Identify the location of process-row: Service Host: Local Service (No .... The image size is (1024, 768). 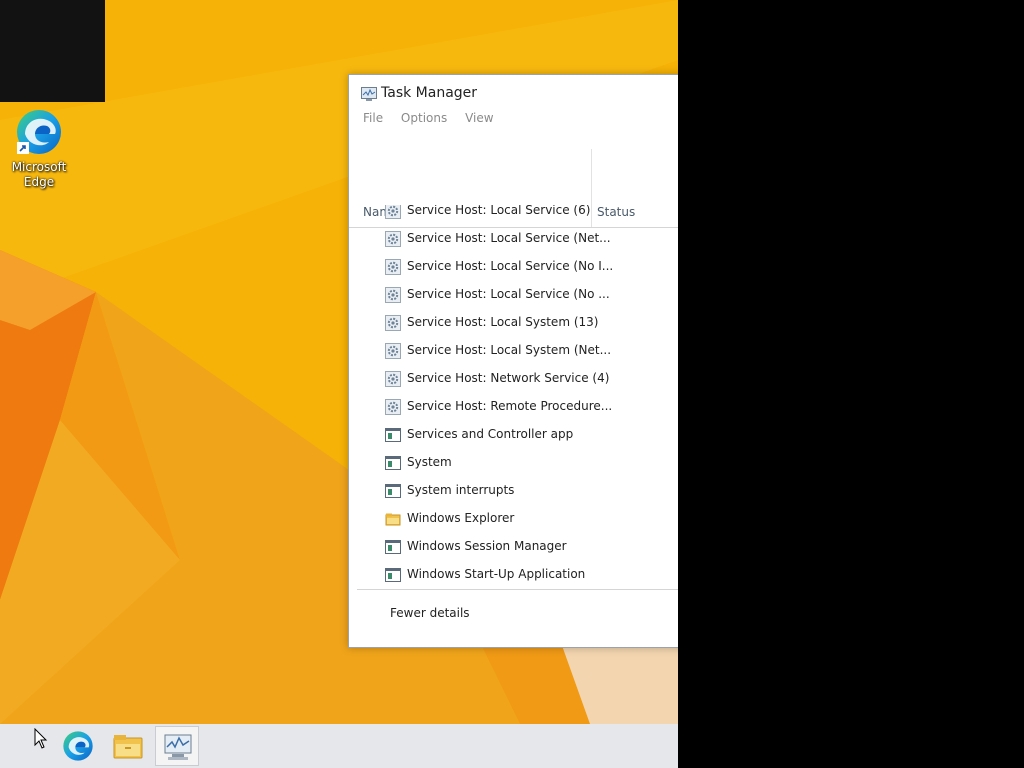
(513, 295).